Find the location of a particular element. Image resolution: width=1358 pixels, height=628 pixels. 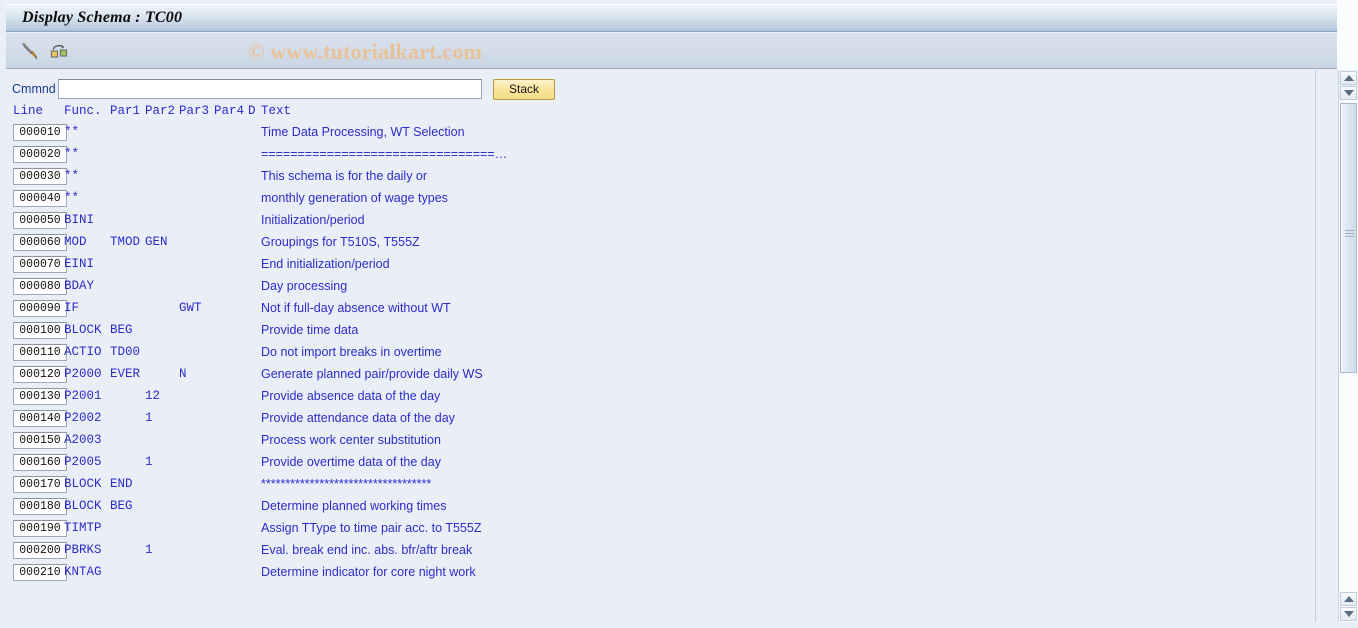

line-number-field: 000170 is located at coordinates (40, 484).